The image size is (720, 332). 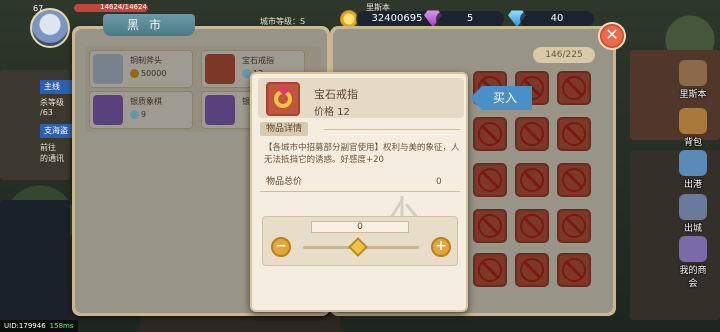 I want to click on coin-icon, so click(x=134, y=73).